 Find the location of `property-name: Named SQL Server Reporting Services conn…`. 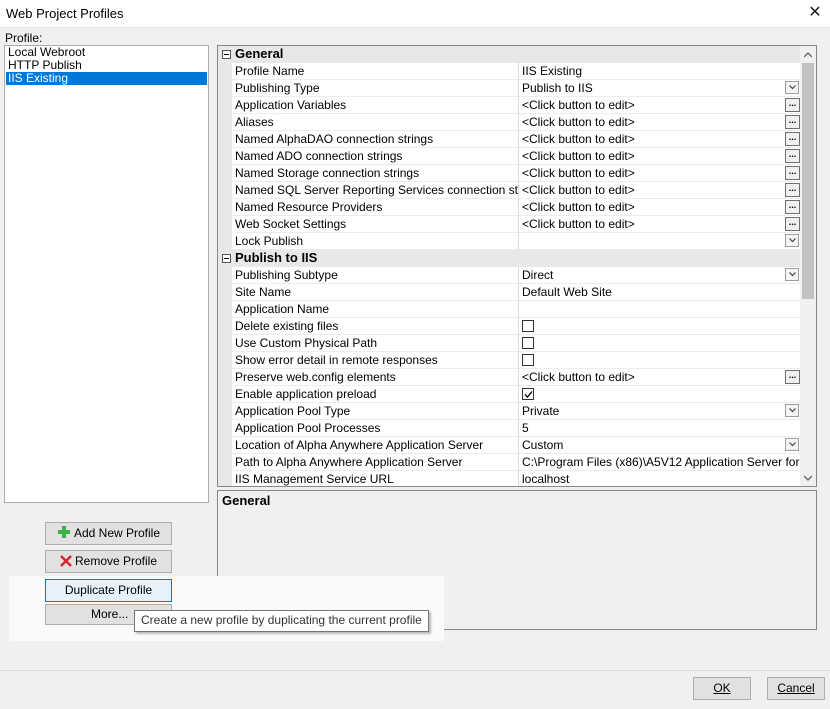

property-name: Named SQL Server Reporting Services conn… is located at coordinates (375, 190).